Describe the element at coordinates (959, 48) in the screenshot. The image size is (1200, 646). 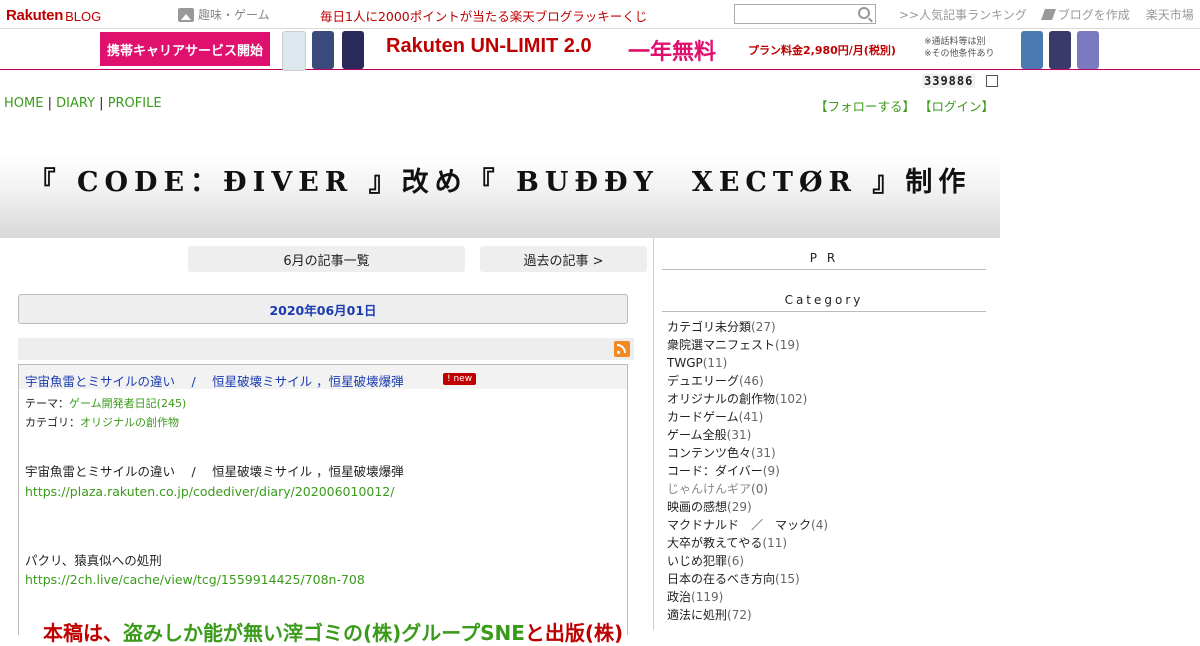
I see `banner-notes: ※通話料等は別 ※その他条件あり` at that location.